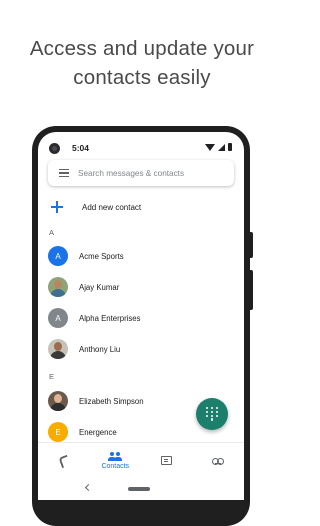 This screenshot has height=526, width=320. What do you see at coordinates (57, 207) in the screenshot?
I see `plus-icon` at bounding box center [57, 207].